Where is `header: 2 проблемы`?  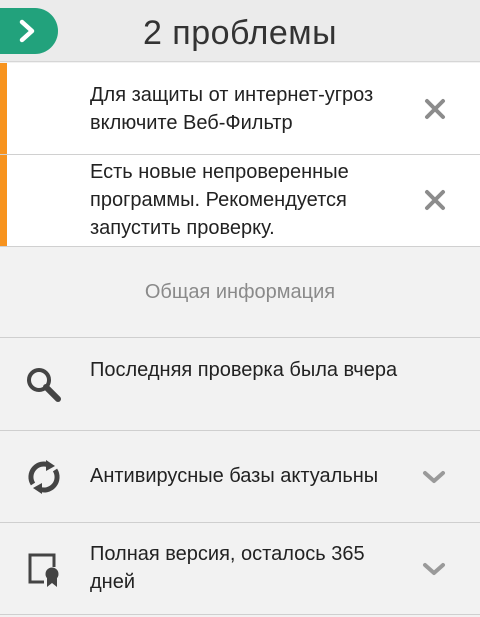
header: 2 проблемы is located at coordinates (240, 31).